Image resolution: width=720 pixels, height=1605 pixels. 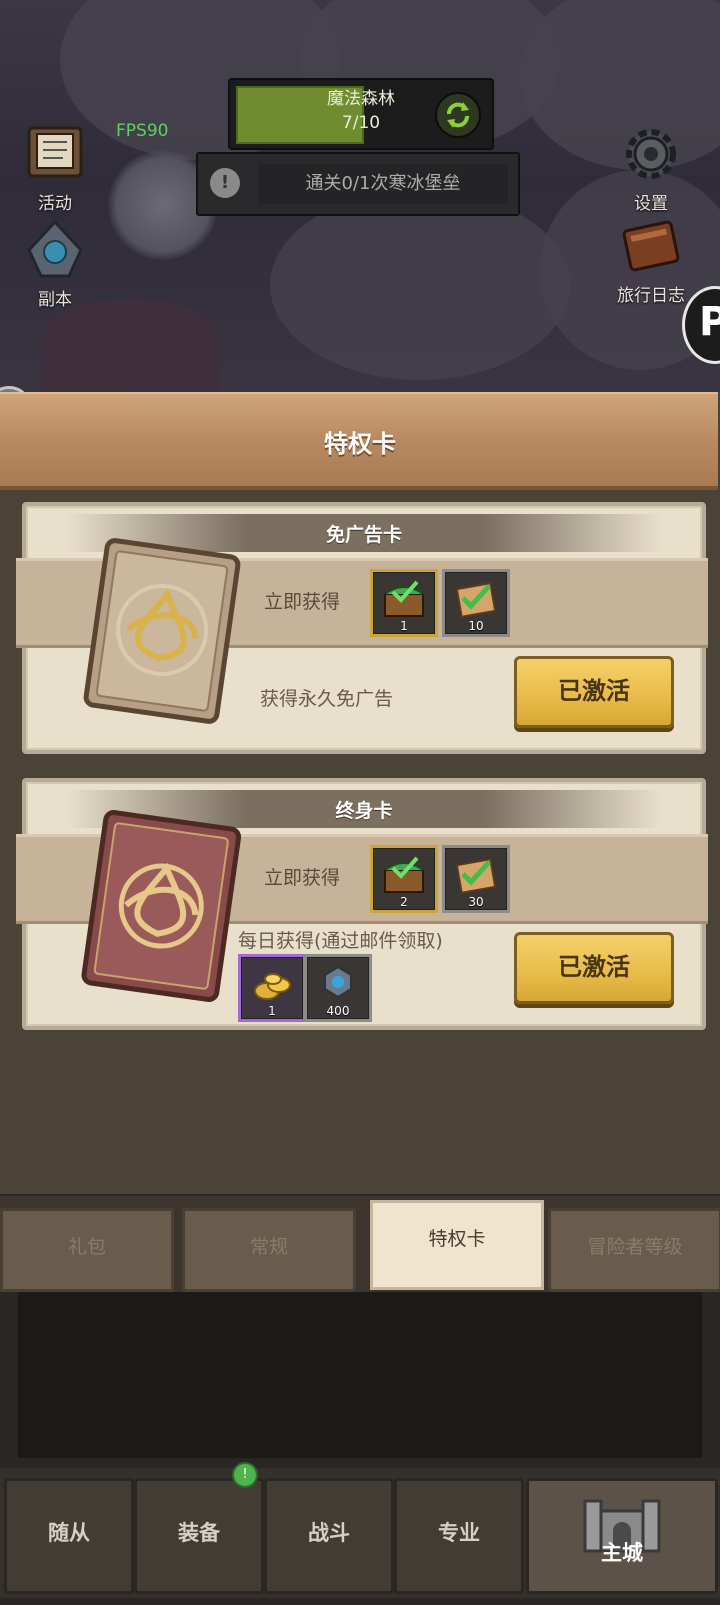 What do you see at coordinates (457, 1245) in the screenshot?
I see `tab-privilege: 特权卡` at bounding box center [457, 1245].